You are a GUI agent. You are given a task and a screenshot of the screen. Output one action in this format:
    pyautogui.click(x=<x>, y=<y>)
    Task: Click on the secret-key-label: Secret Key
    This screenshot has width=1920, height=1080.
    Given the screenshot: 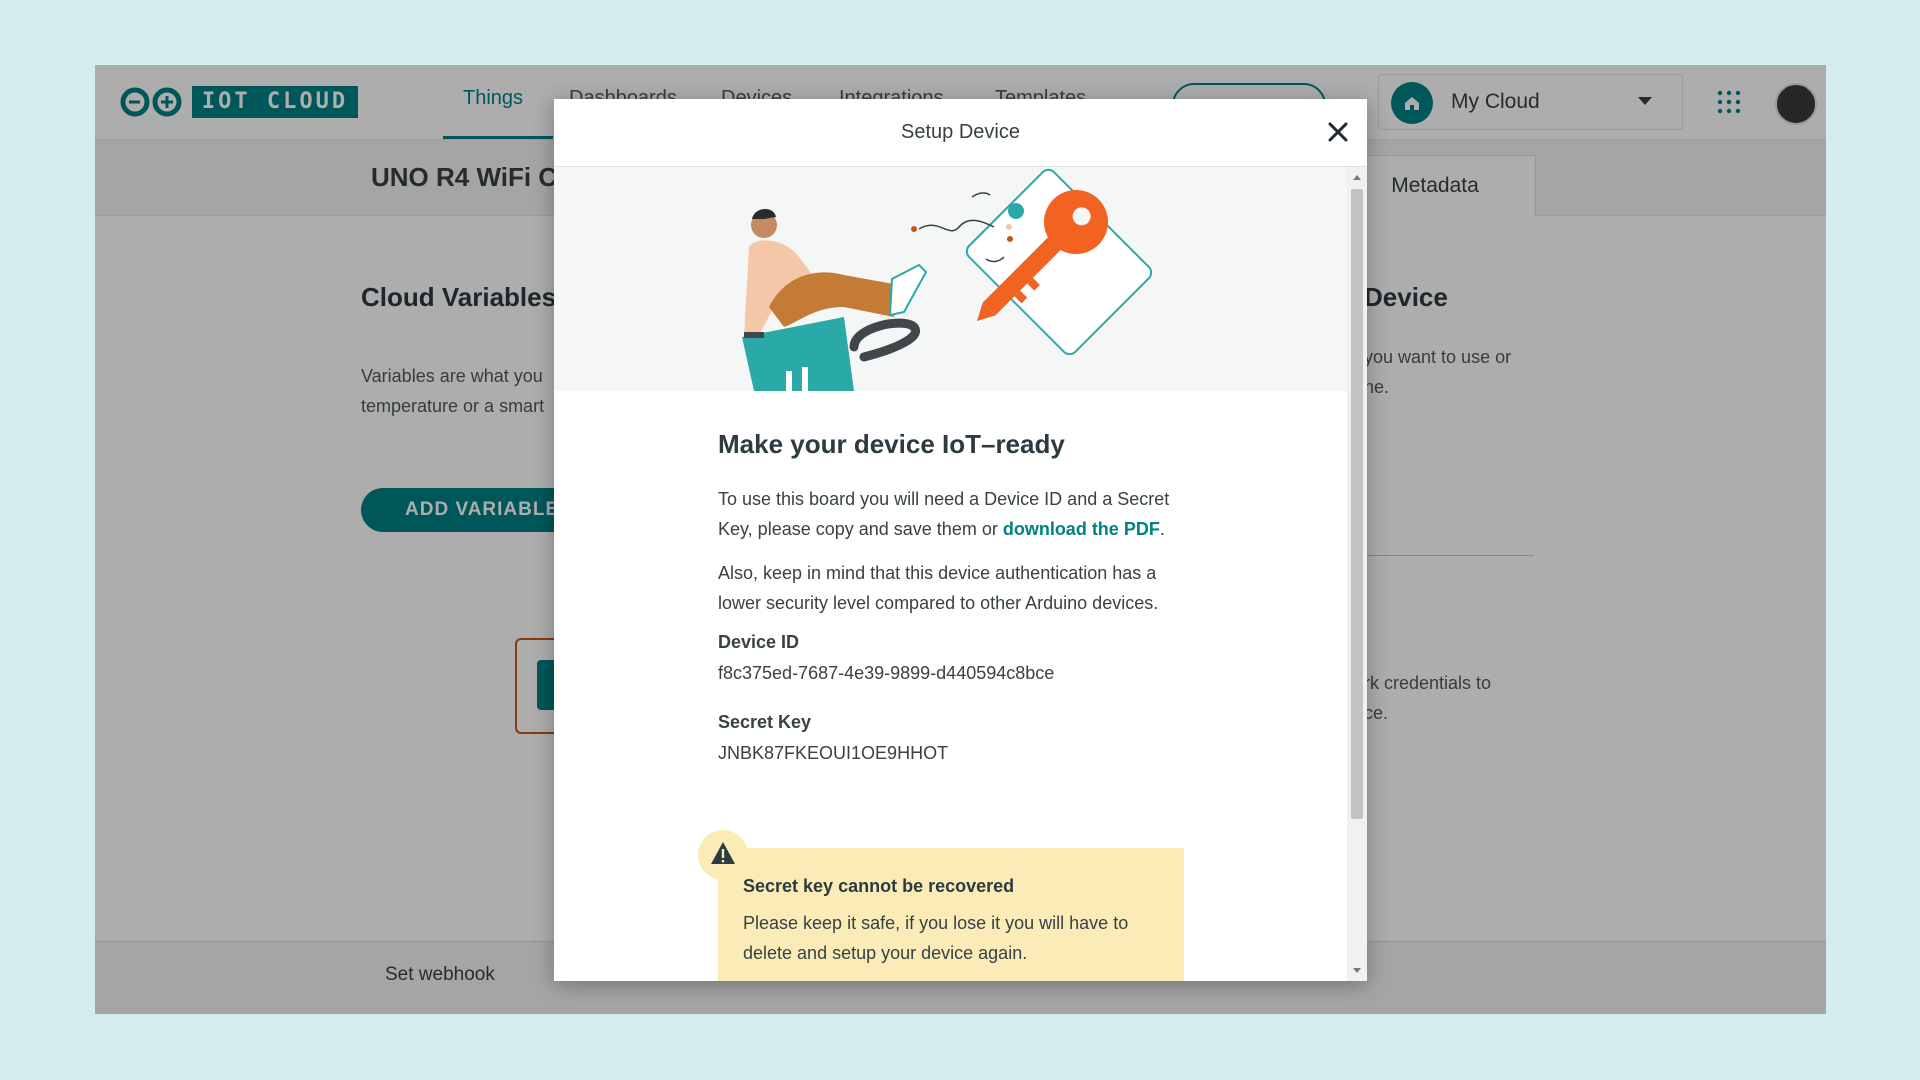 What is the action you would take?
    pyautogui.click(x=765, y=722)
    